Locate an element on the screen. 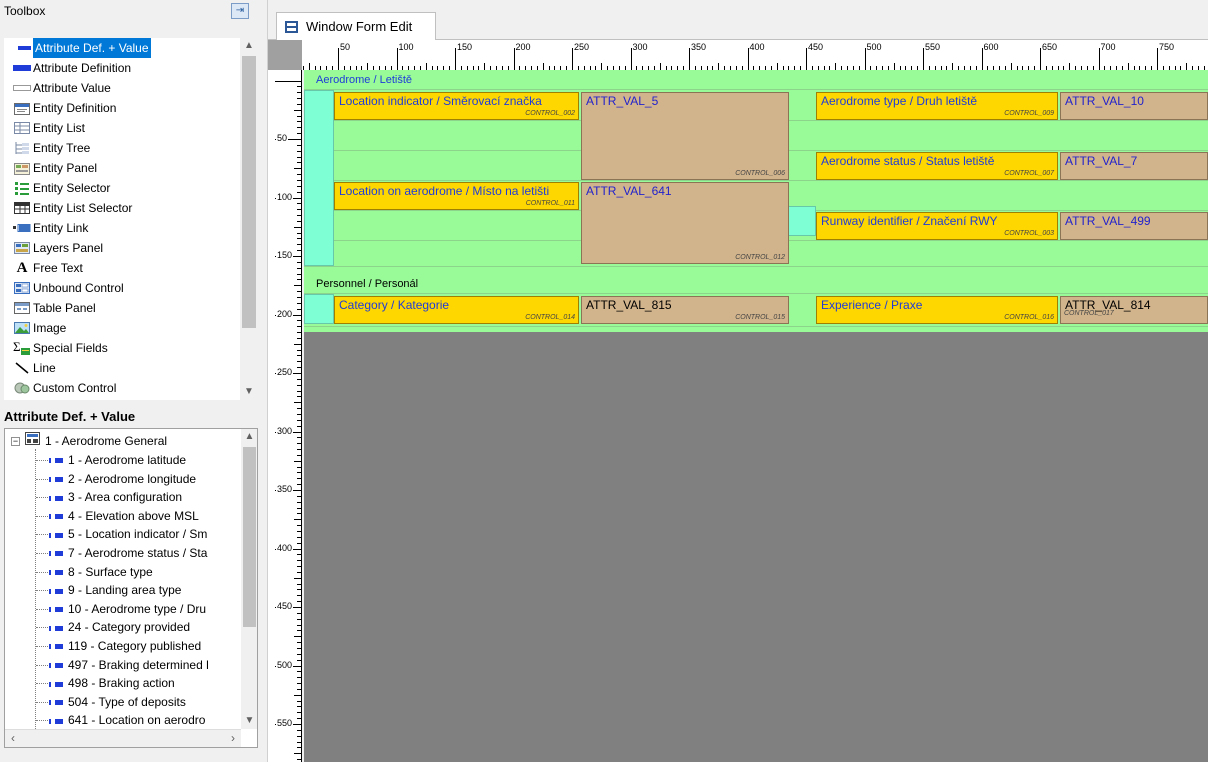 The image size is (1208, 762). control-016-label: Experience / Praxe CONTROL_016 is located at coordinates (937, 310).